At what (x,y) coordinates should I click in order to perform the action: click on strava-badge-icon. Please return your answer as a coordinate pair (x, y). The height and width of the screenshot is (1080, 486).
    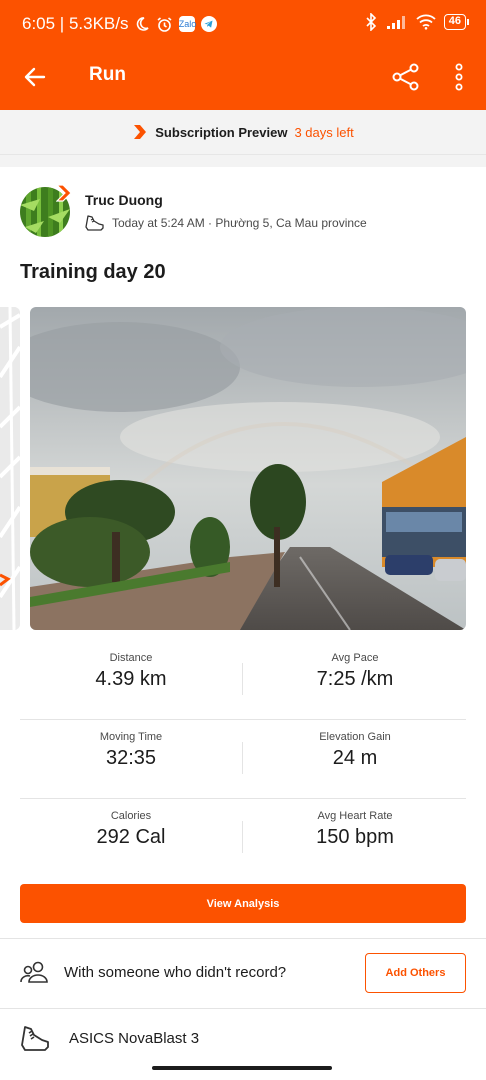
    Looking at the image, I should click on (64, 193).